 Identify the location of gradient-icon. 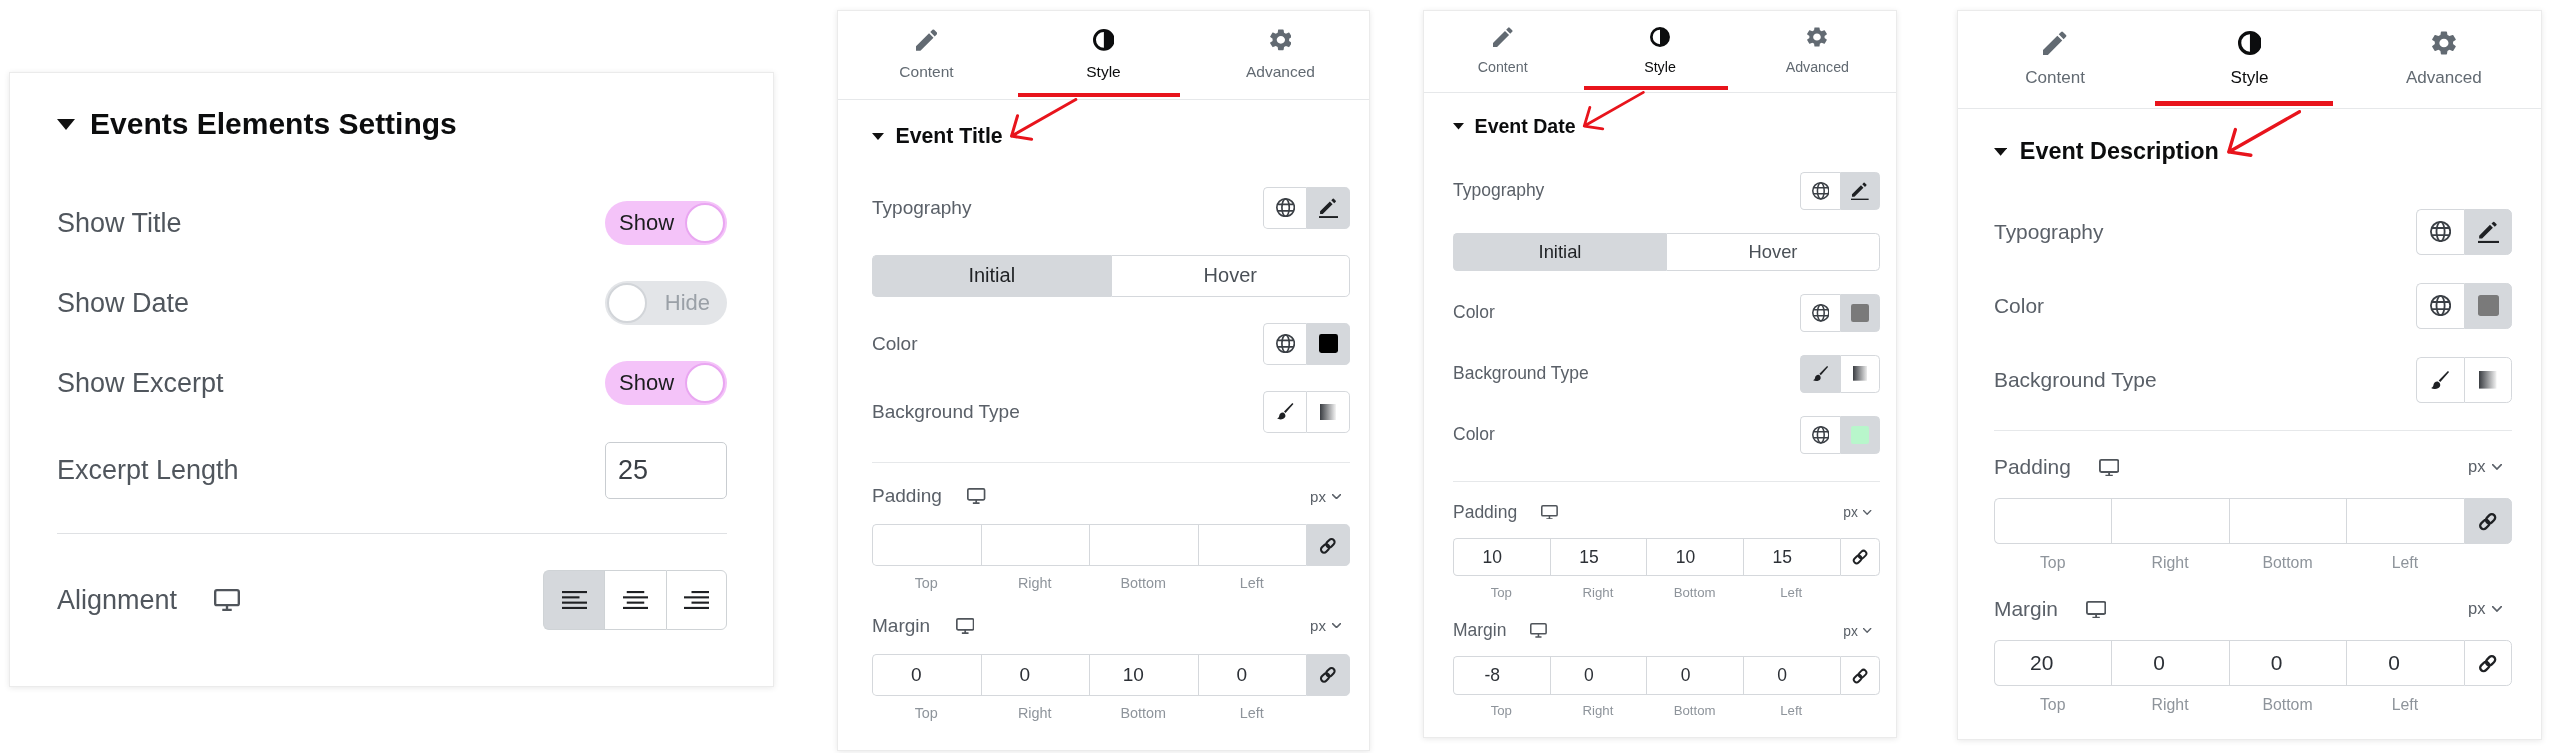
(1860, 374).